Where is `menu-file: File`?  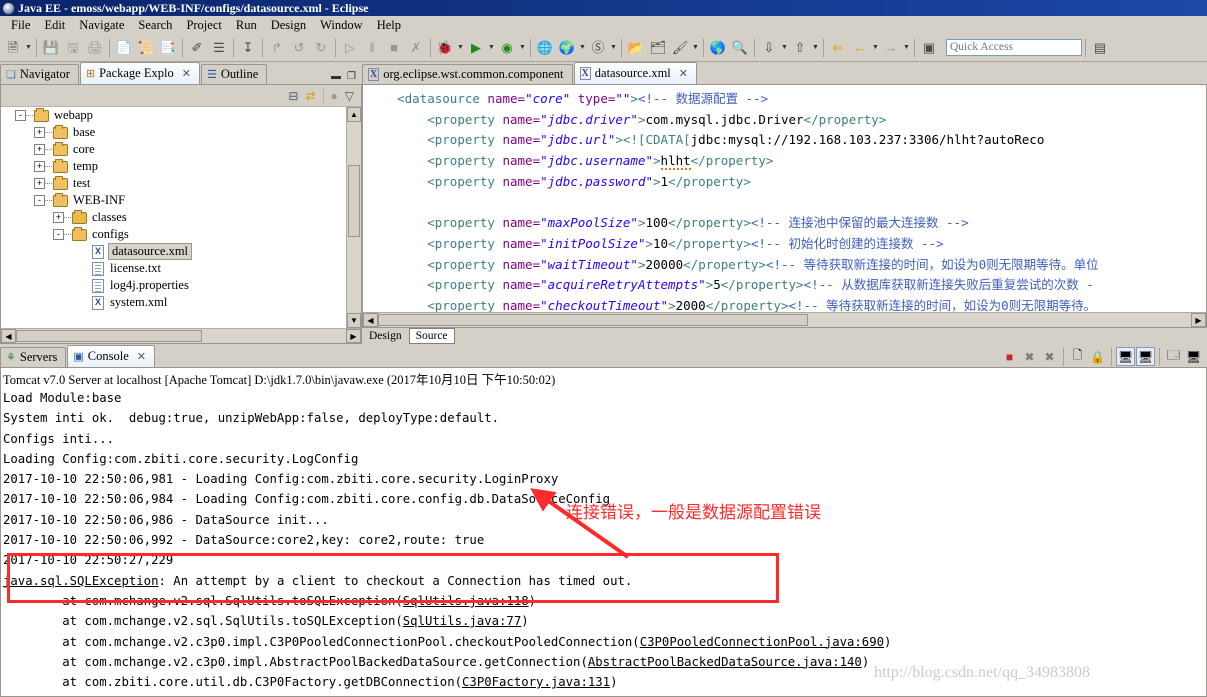 menu-file: File is located at coordinates (20, 25).